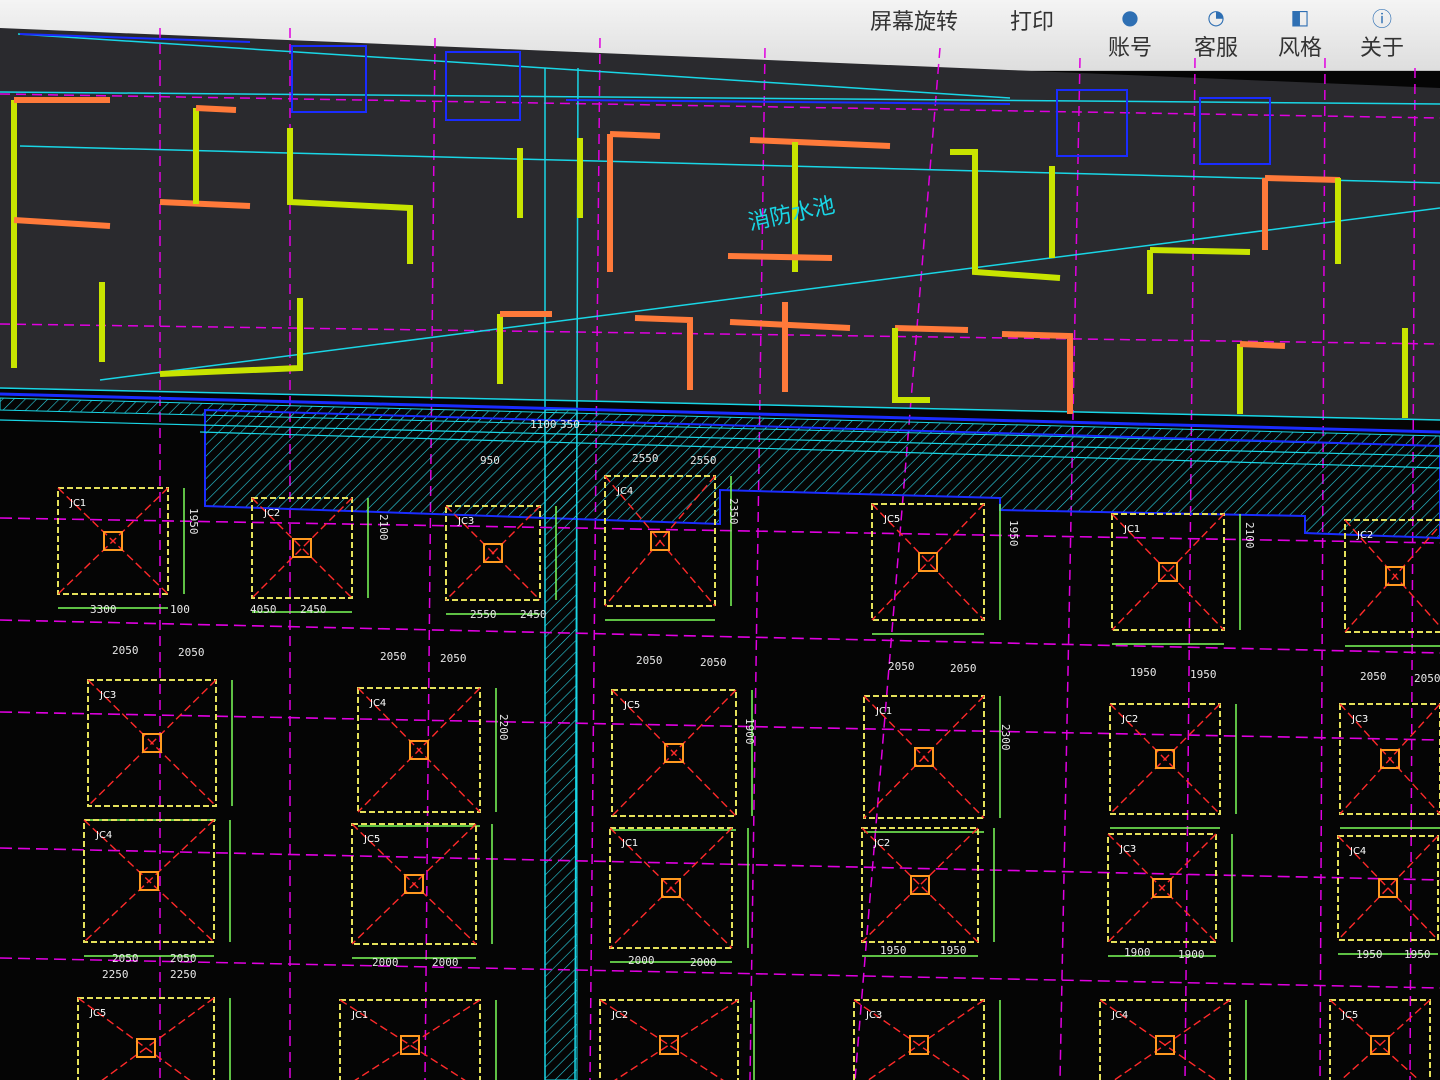  Describe the element at coordinates (490, 460) in the screenshot. I see `dimension-text: 950` at that location.